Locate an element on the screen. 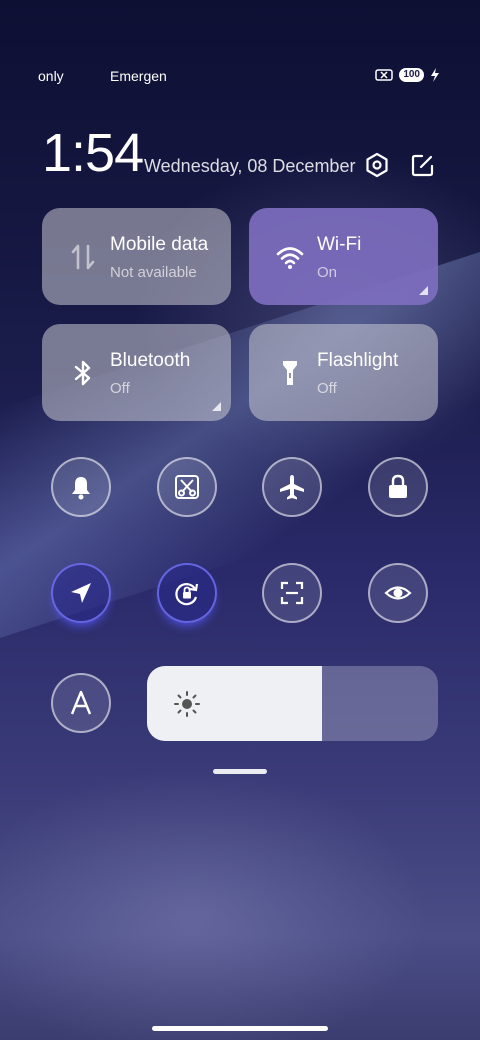  tile-flashlight: Flashlight Off is located at coordinates (343, 372).